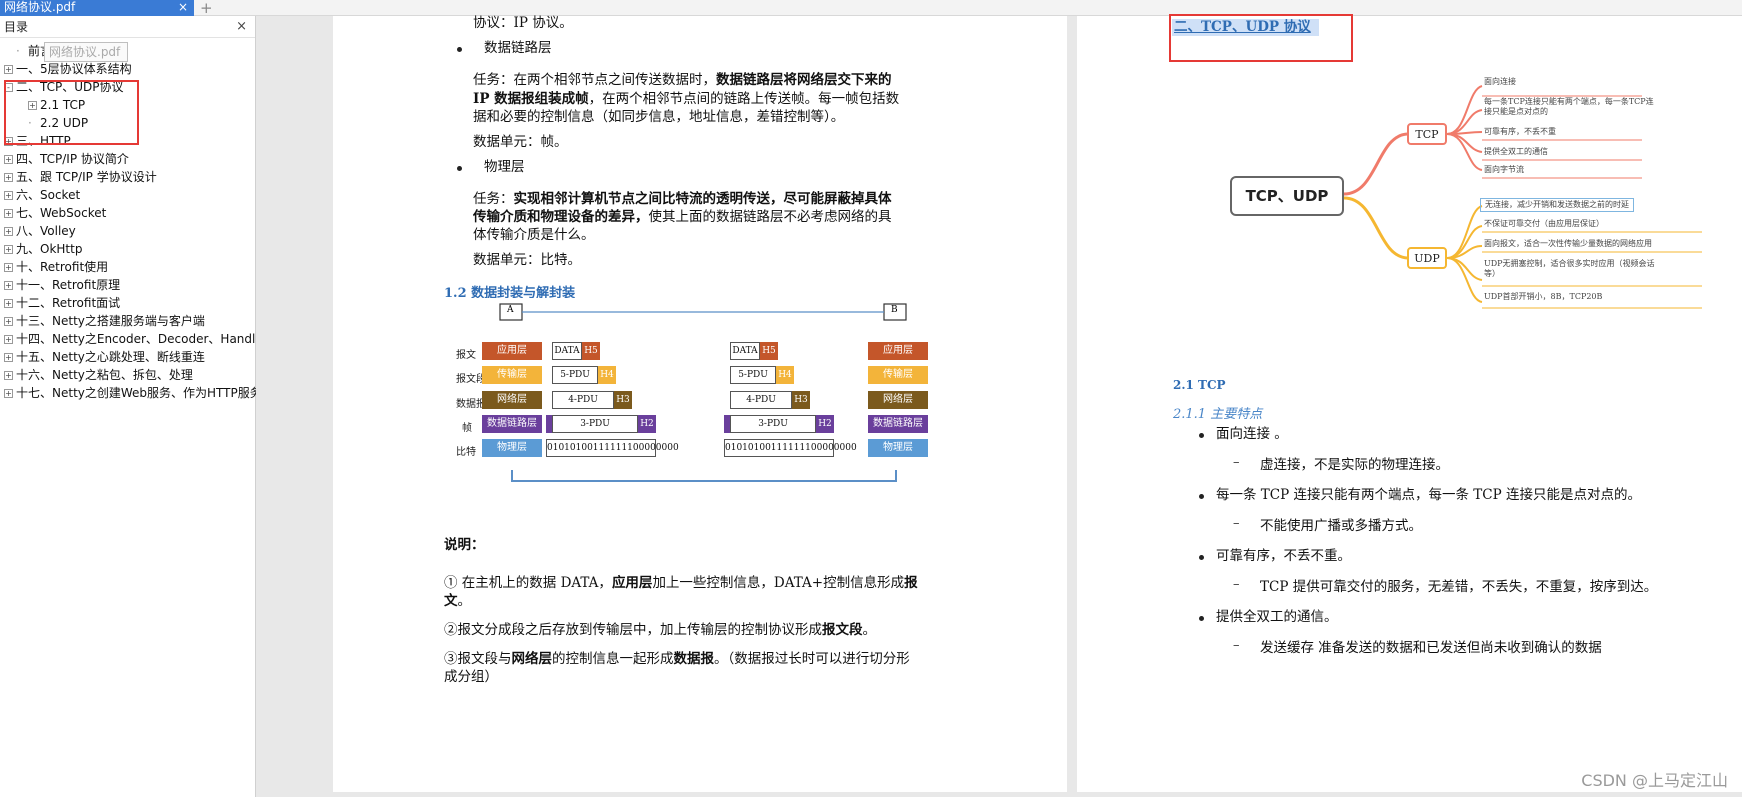  I want to click on dash-icon: –, so click(1236, 523).